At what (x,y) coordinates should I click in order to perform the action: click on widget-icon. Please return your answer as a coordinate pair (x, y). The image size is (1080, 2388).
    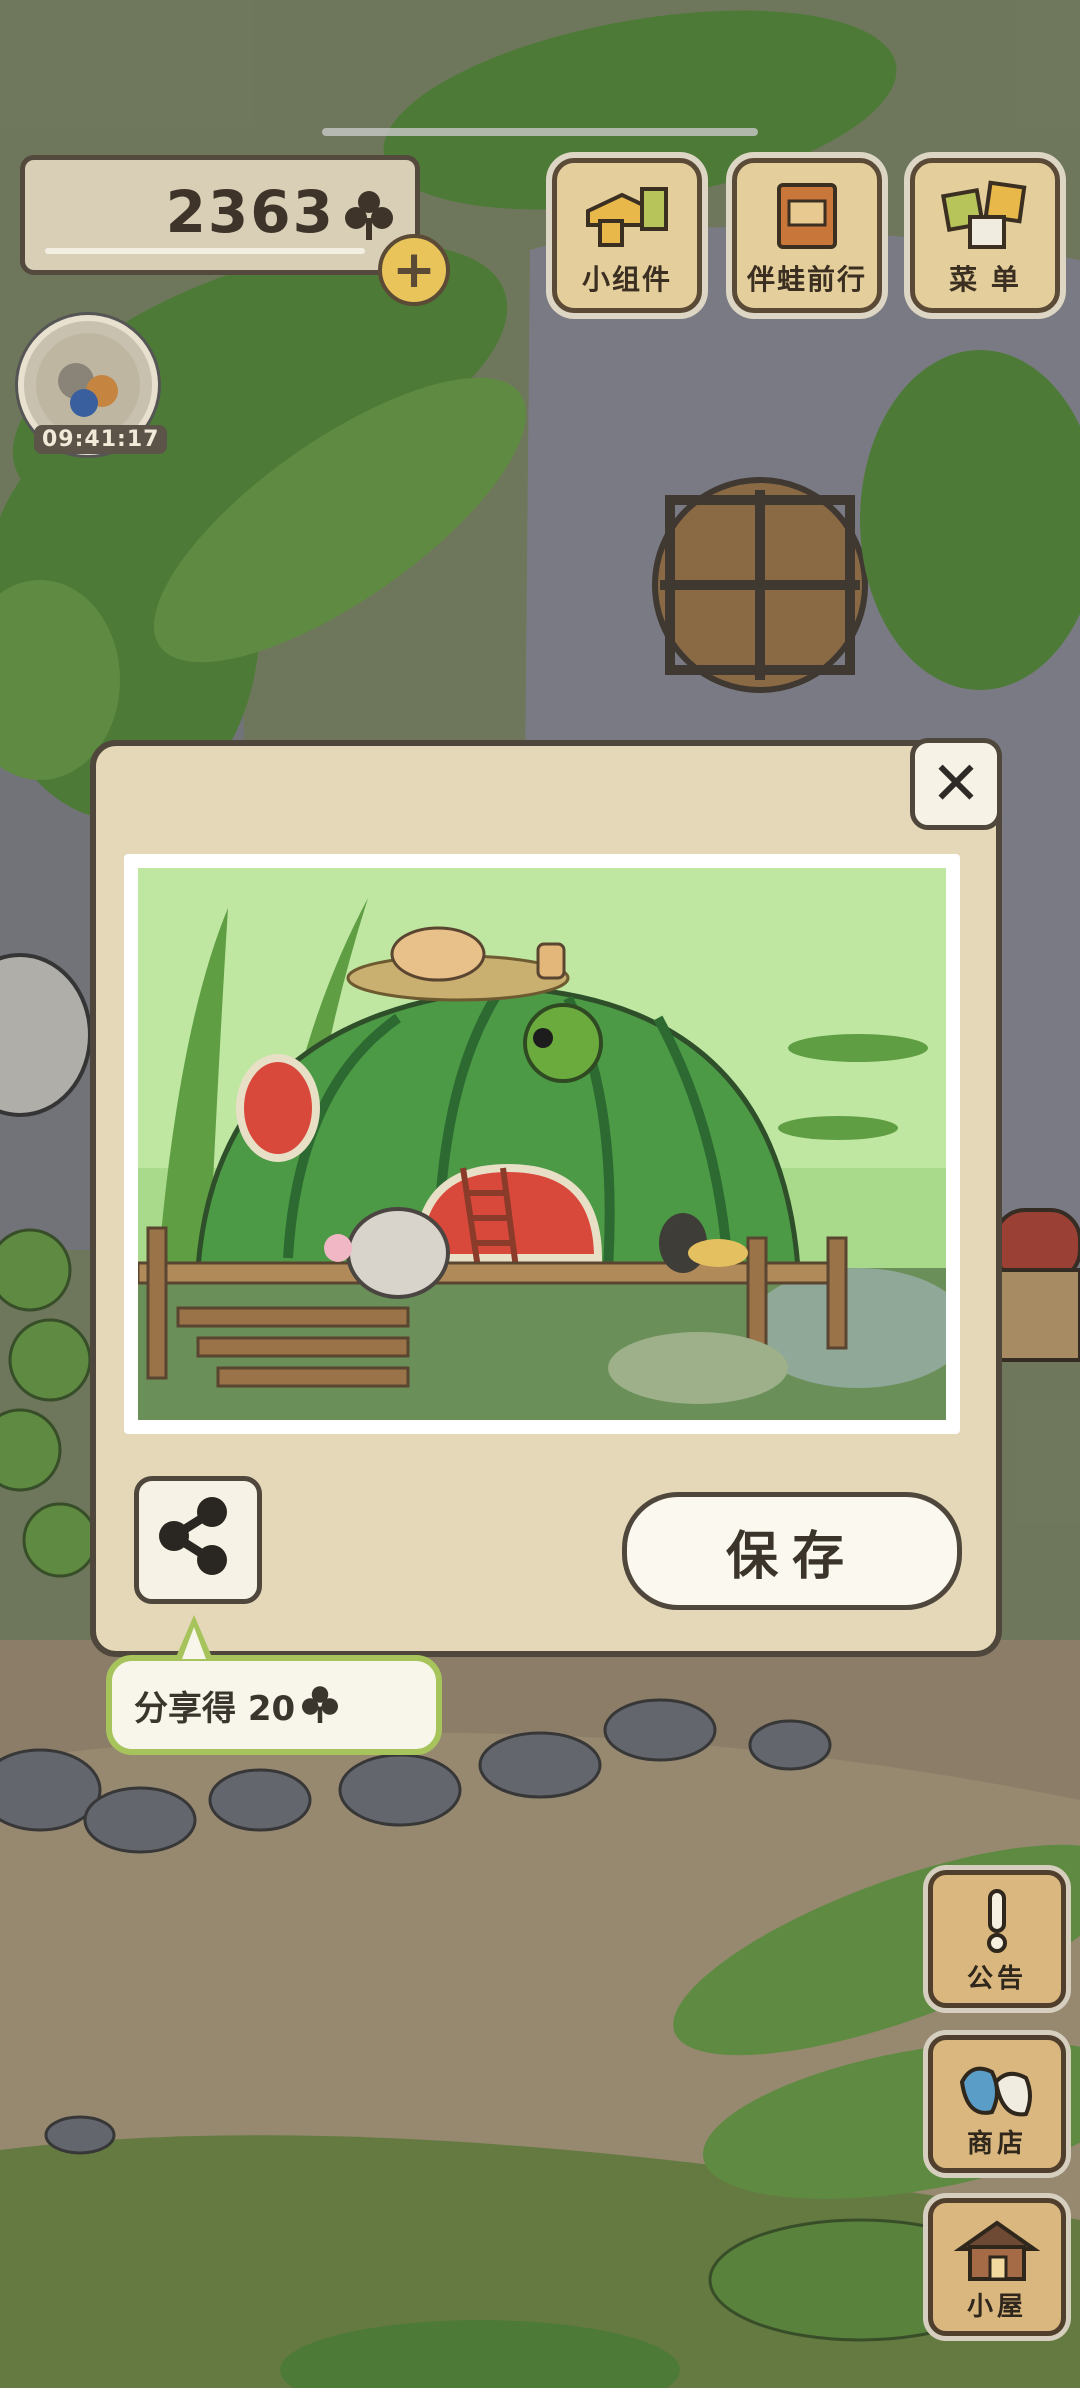
    Looking at the image, I should click on (627, 217).